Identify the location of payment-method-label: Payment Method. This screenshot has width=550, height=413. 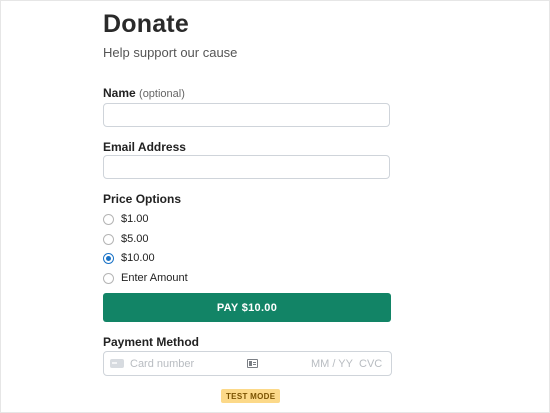
(151, 342).